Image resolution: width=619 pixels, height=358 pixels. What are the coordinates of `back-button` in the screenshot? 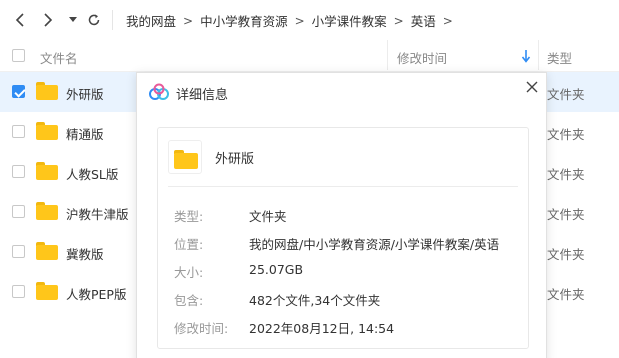 It's located at (20, 20).